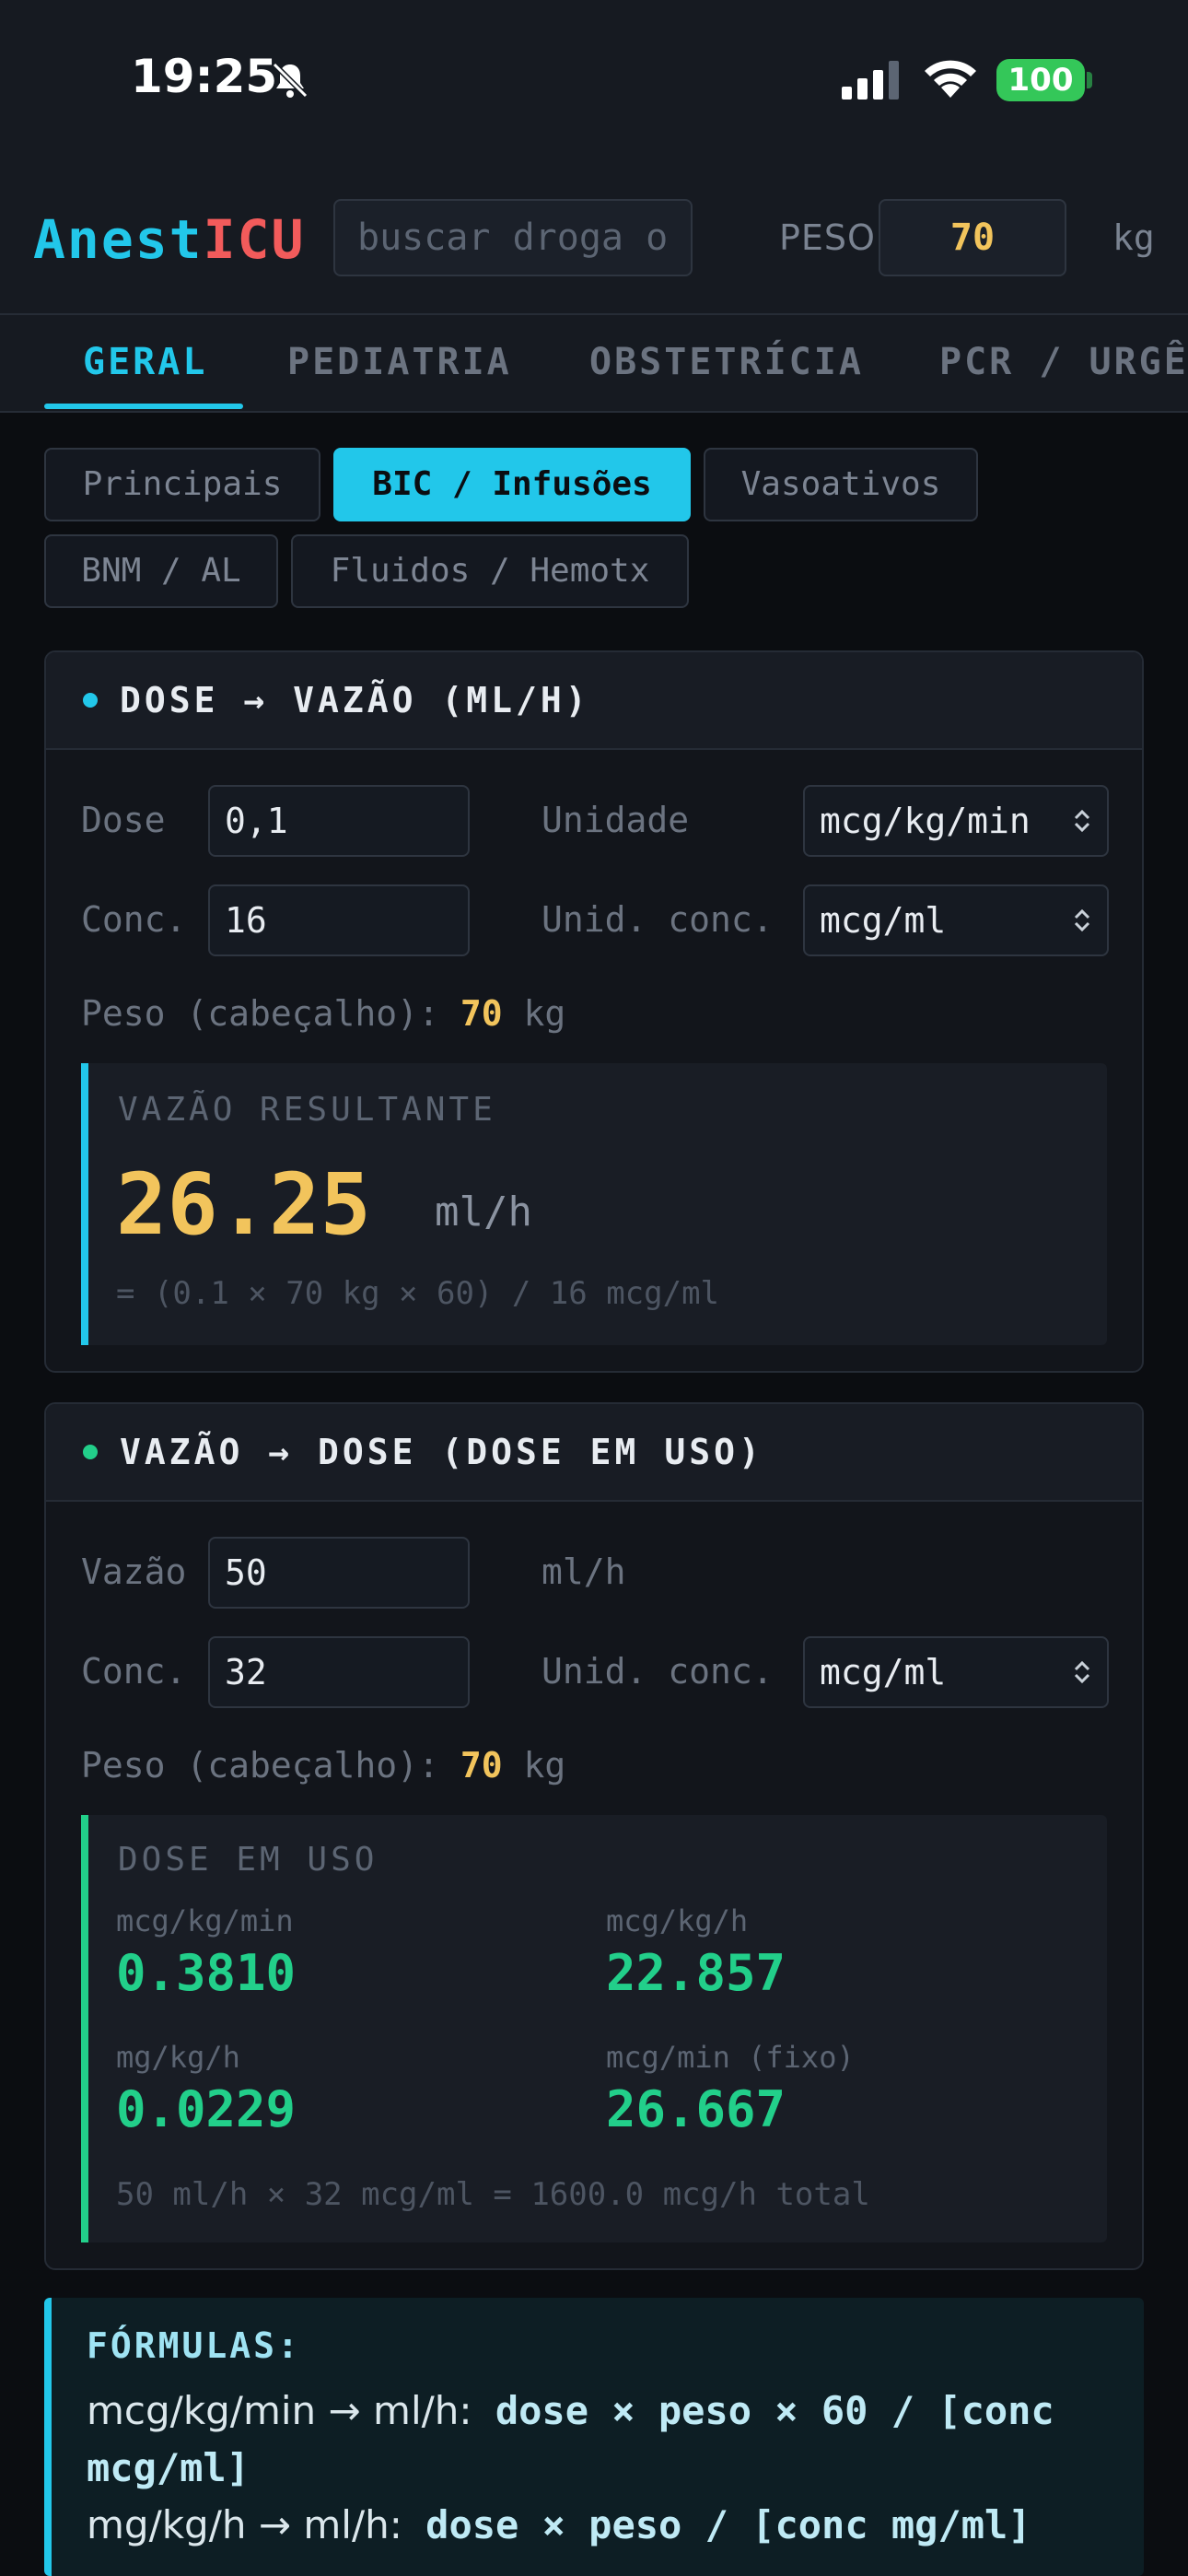  Describe the element at coordinates (249, 1860) in the screenshot. I see `result-title: DOSE EM USO` at that location.